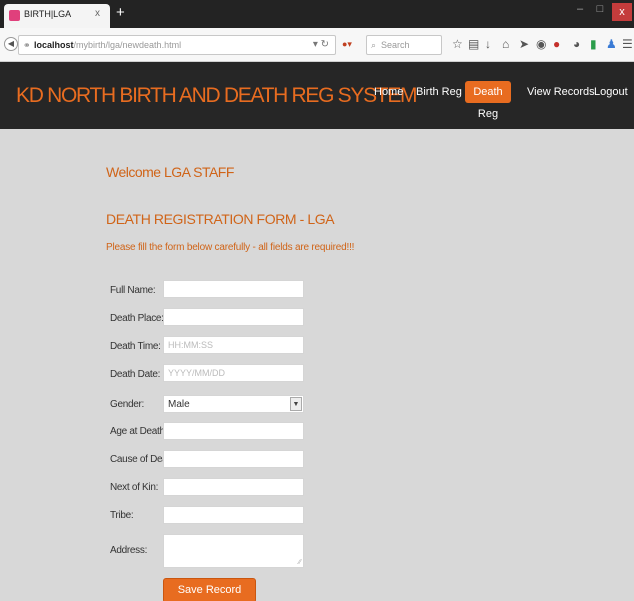 This screenshot has width=634, height=601. Describe the element at coordinates (439, 92) in the screenshot. I see `nav-birth-reg: Birth Reg` at that location.